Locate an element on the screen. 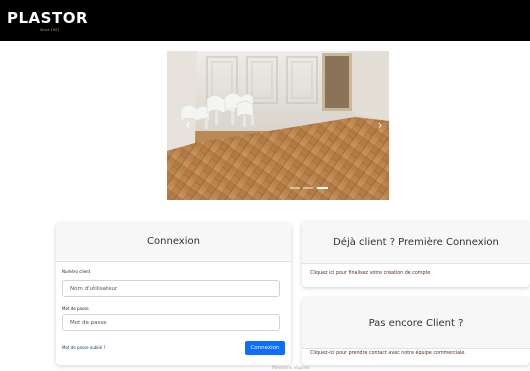 The height and width of the screenshot is (371, 530). username-input: Nom d'utilisateur is located at coordinates (171, 288).